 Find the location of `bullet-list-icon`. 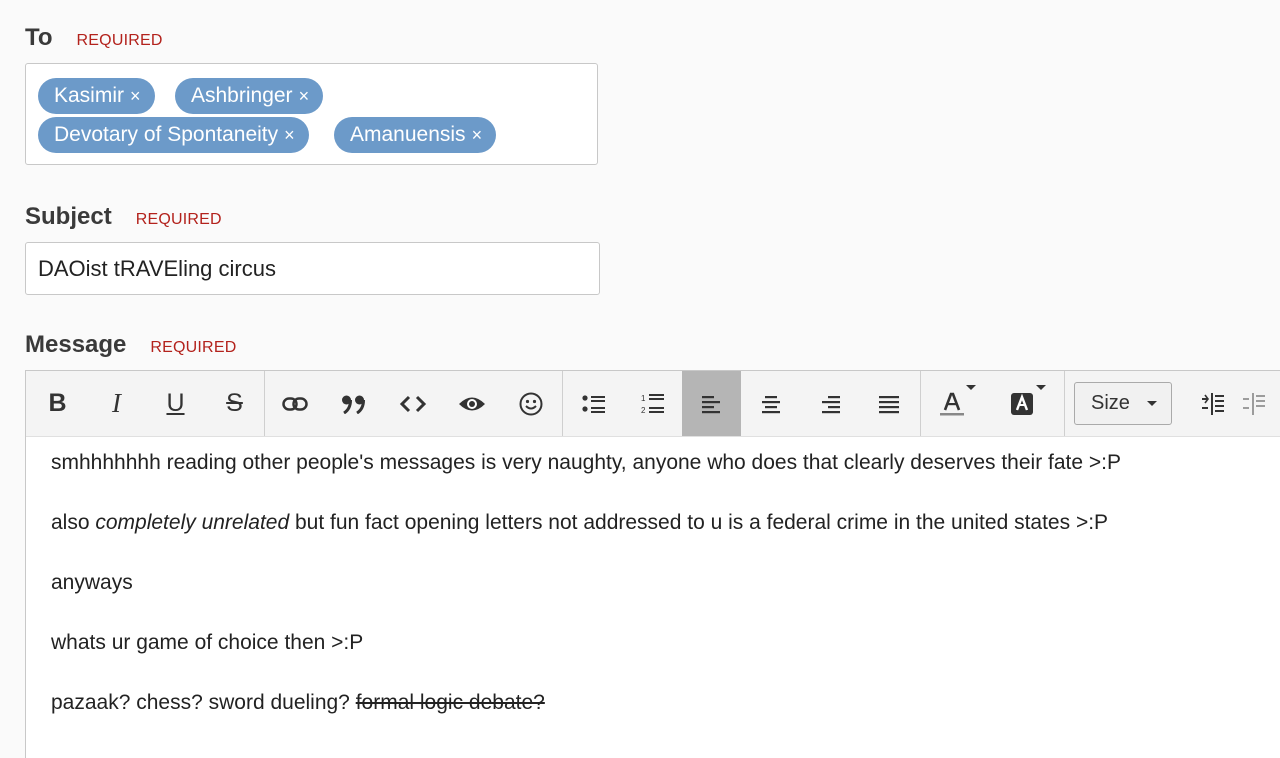

bullet-list-icon is located at coordinates (593, 403).